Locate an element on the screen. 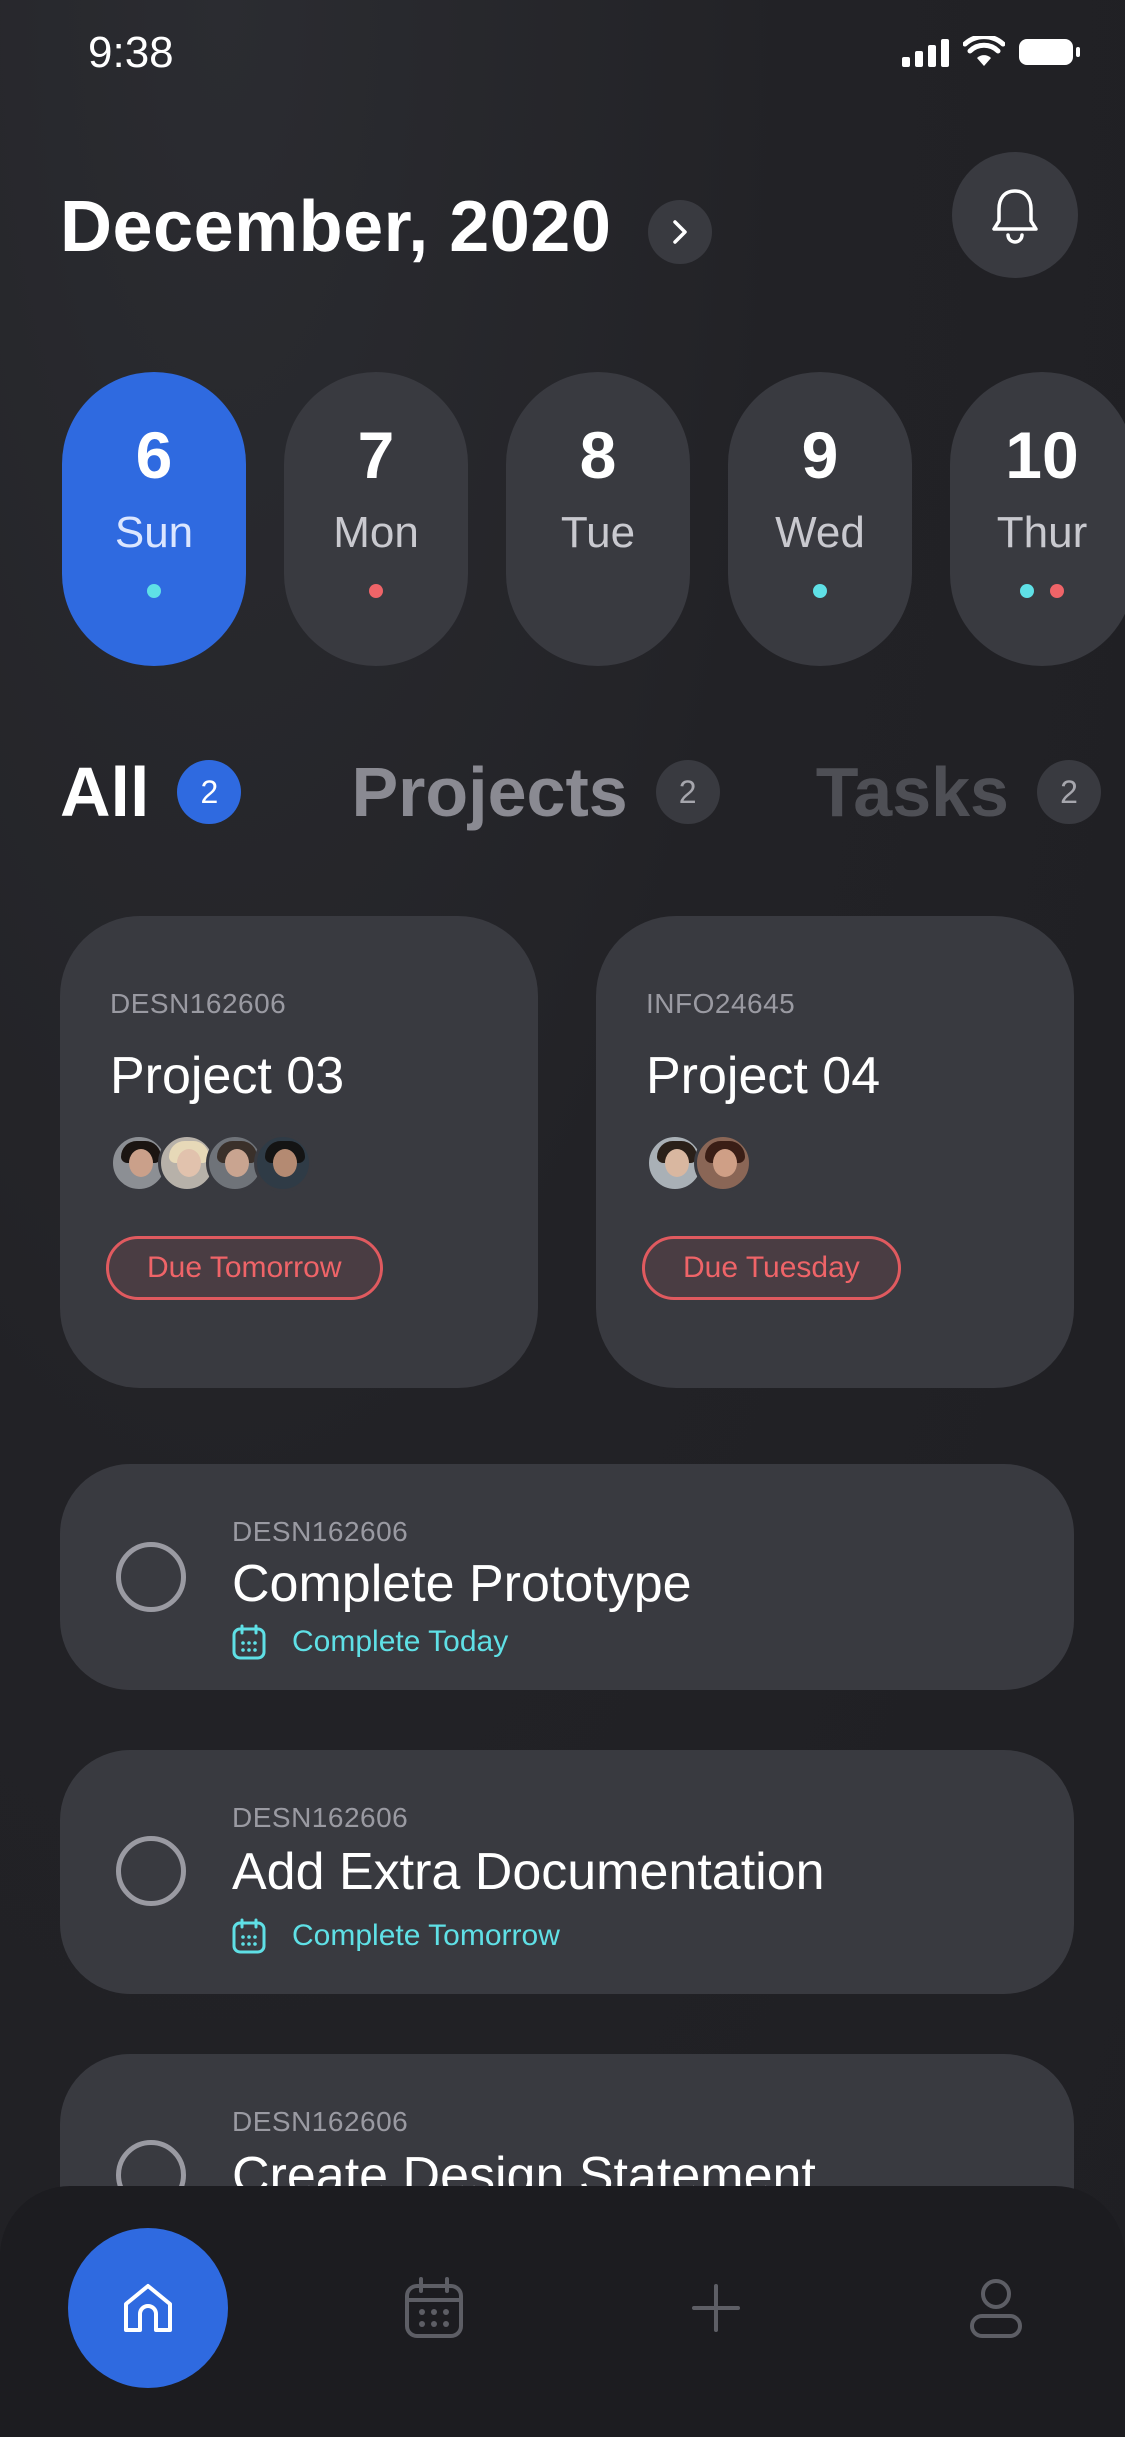 This screenshot has width=1125, height=2437. project-card: DESN162606 Project 03 Due Tomorrow is located at coordinates (299, 1152).